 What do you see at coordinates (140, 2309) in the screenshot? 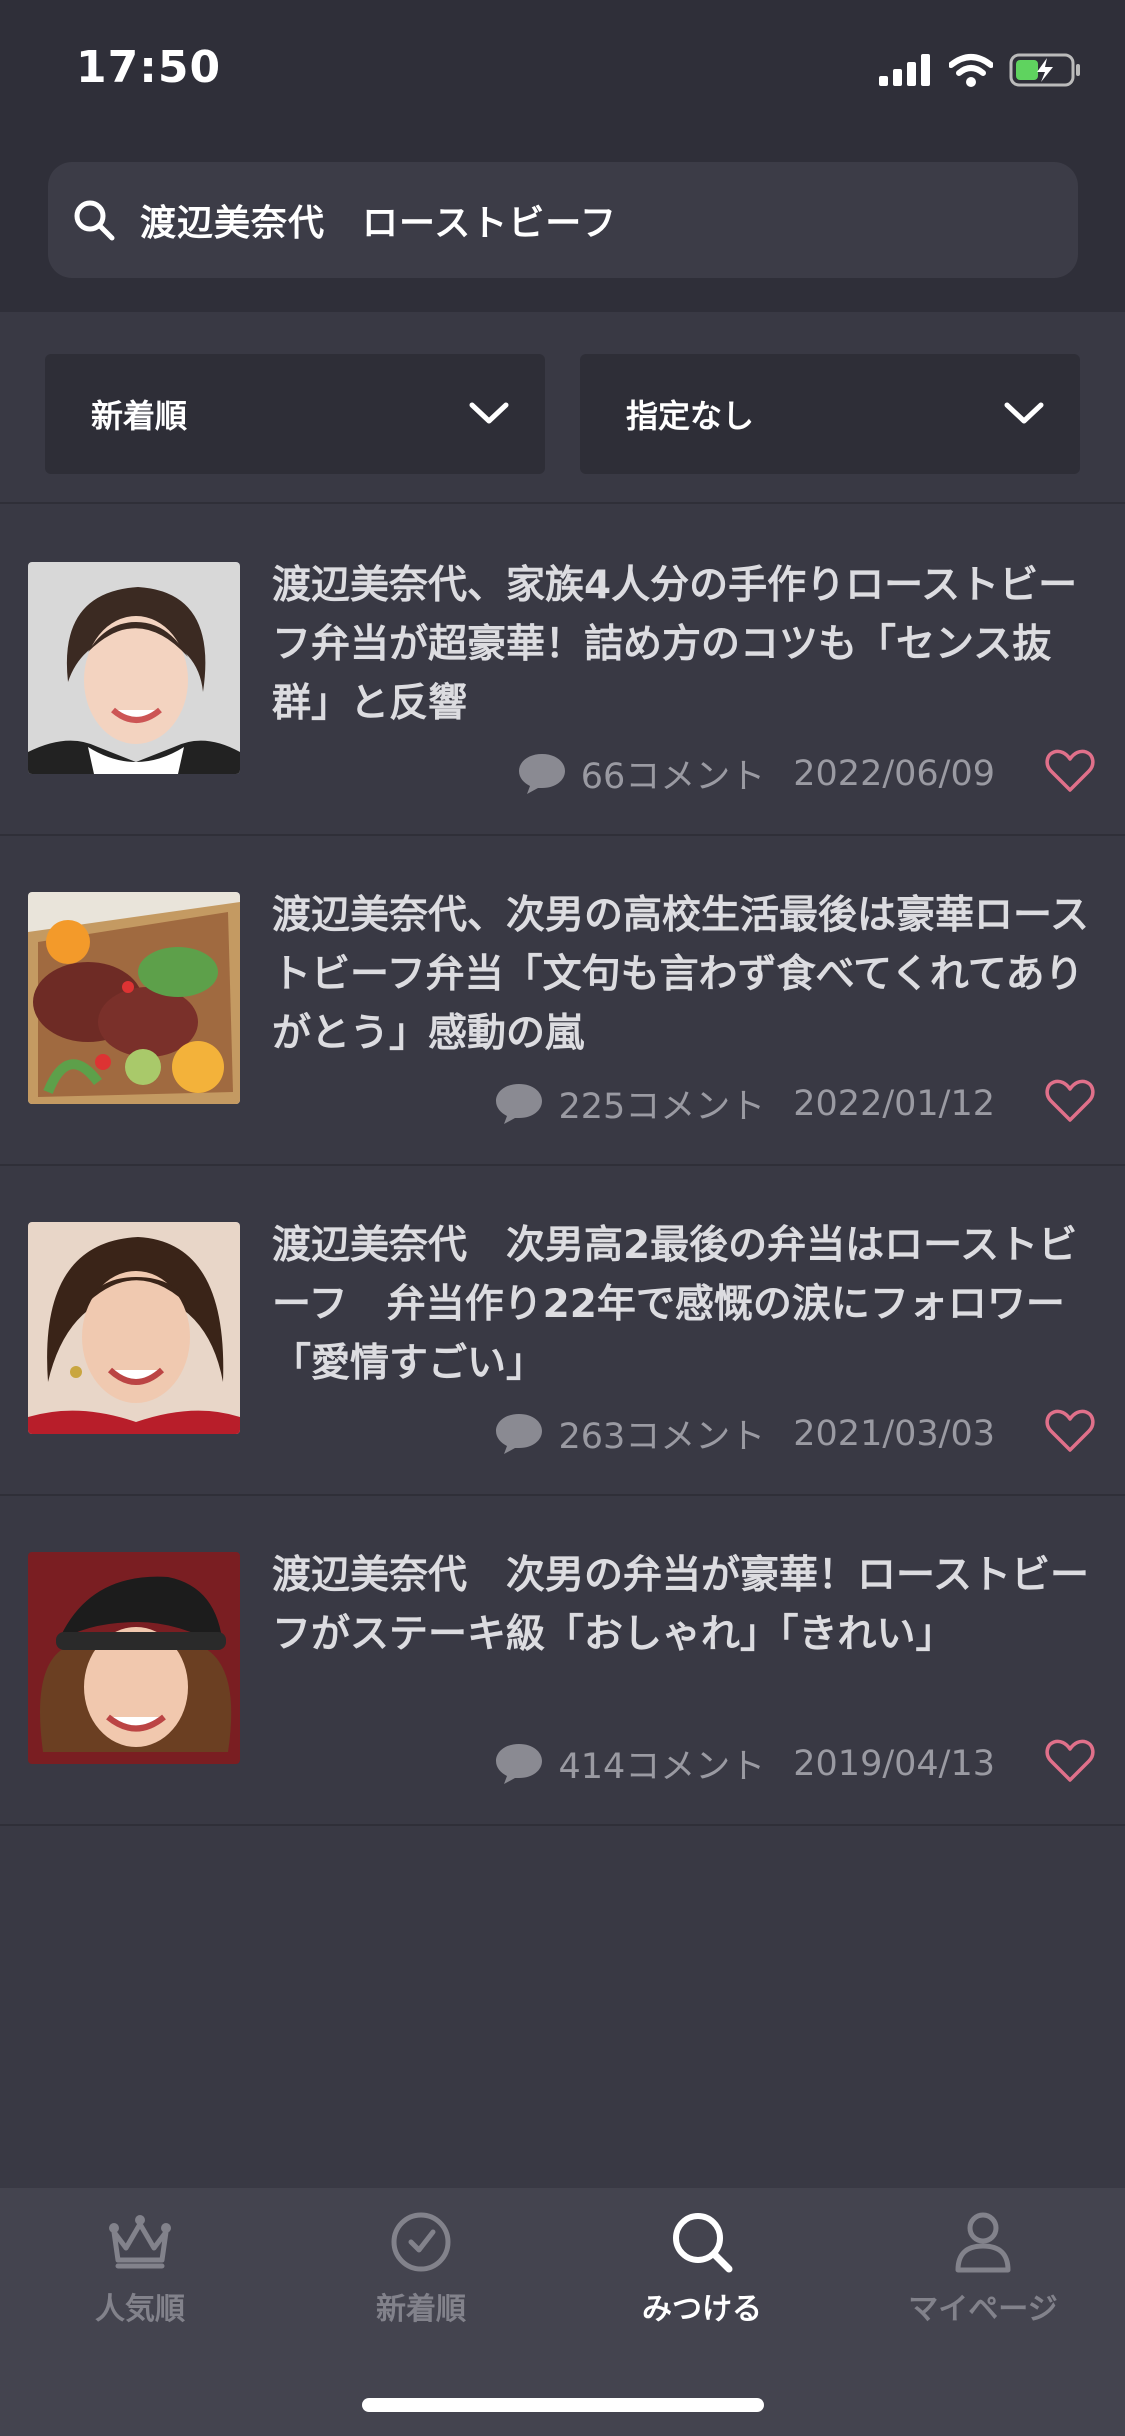
I see `tab-label: 人気順` at bounding box center [140, 2309].